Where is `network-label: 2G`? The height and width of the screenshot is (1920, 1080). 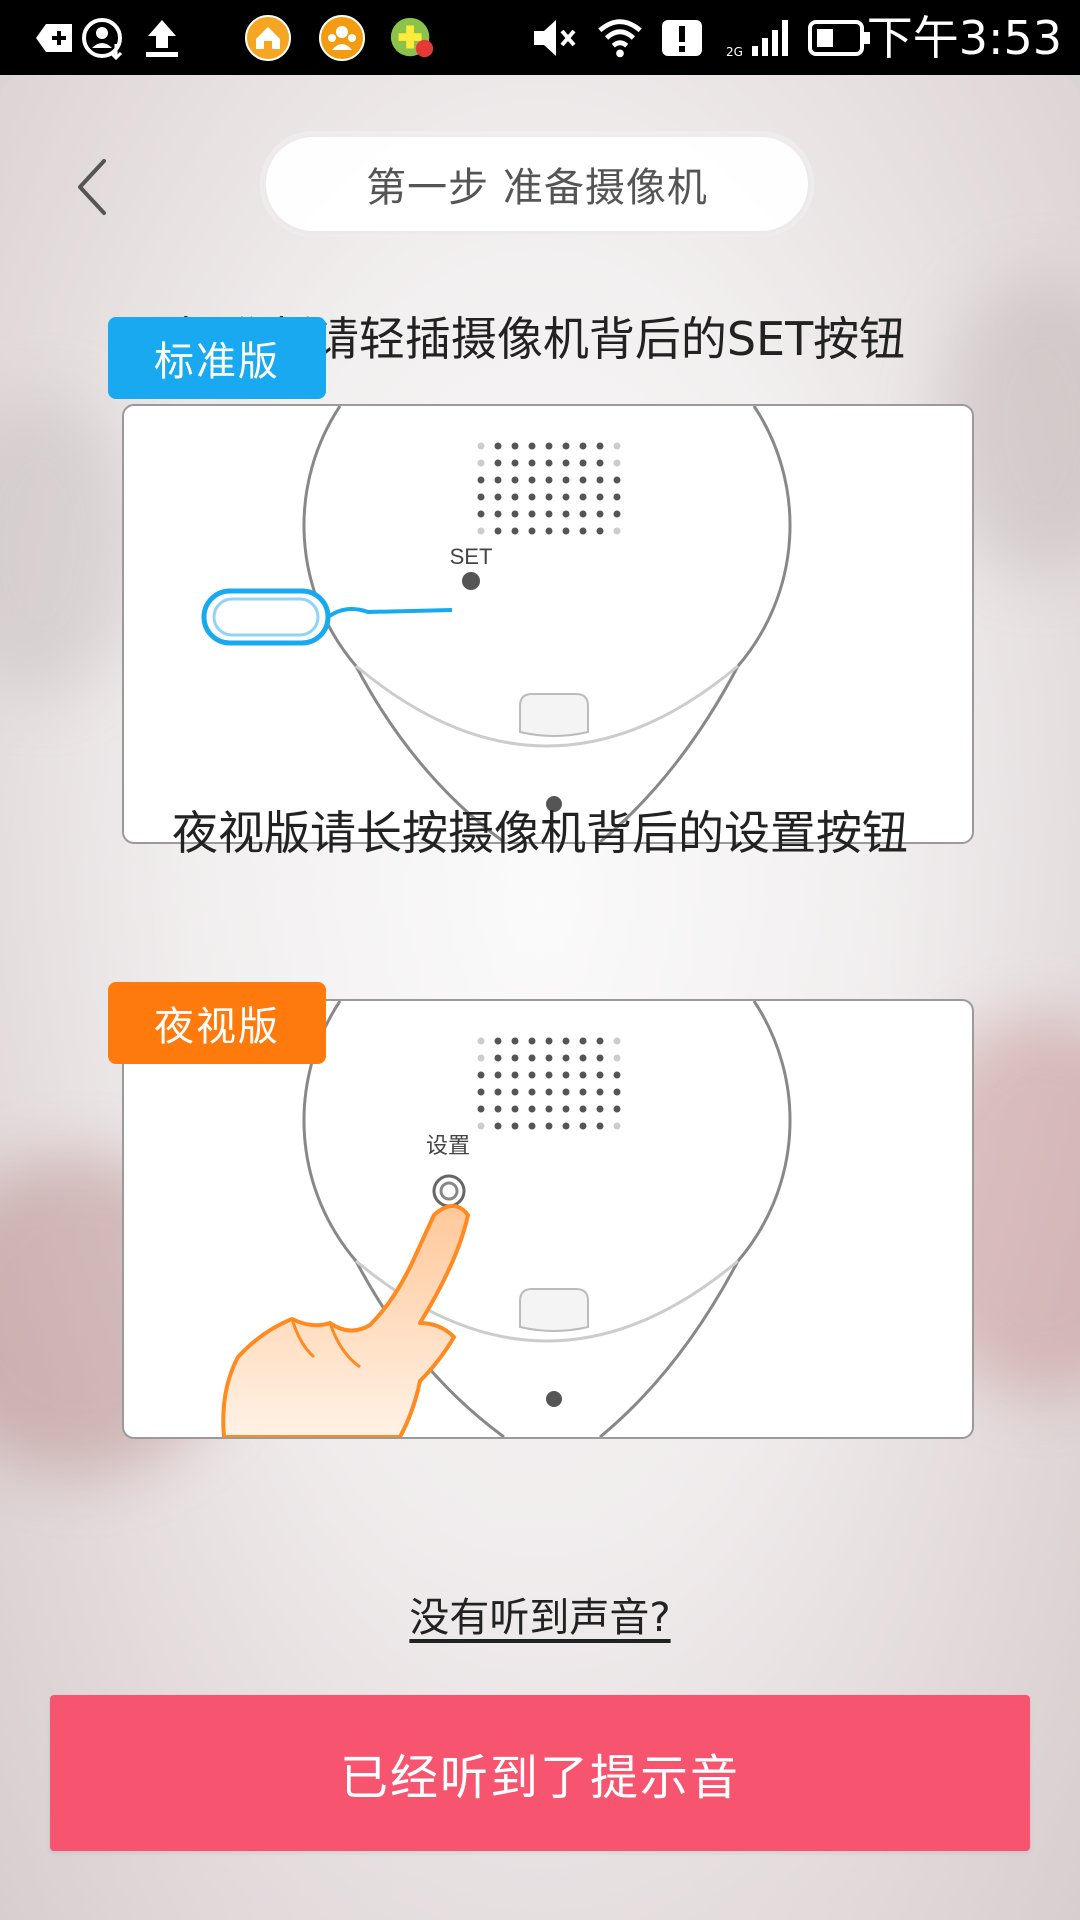
network-label: 2G is located at coordinates (734, 52).